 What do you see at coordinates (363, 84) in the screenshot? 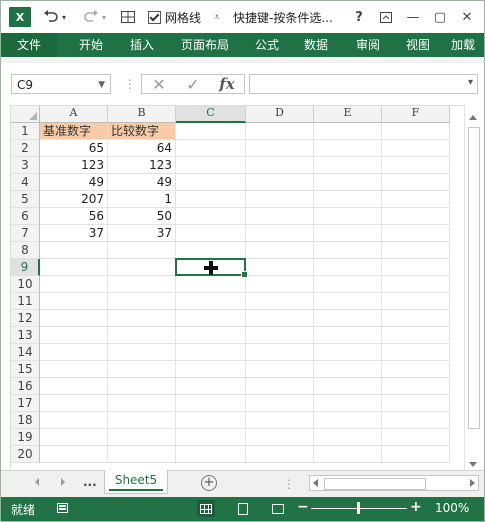
I see `formula-input: ▾` at bounding box center [363, 84].